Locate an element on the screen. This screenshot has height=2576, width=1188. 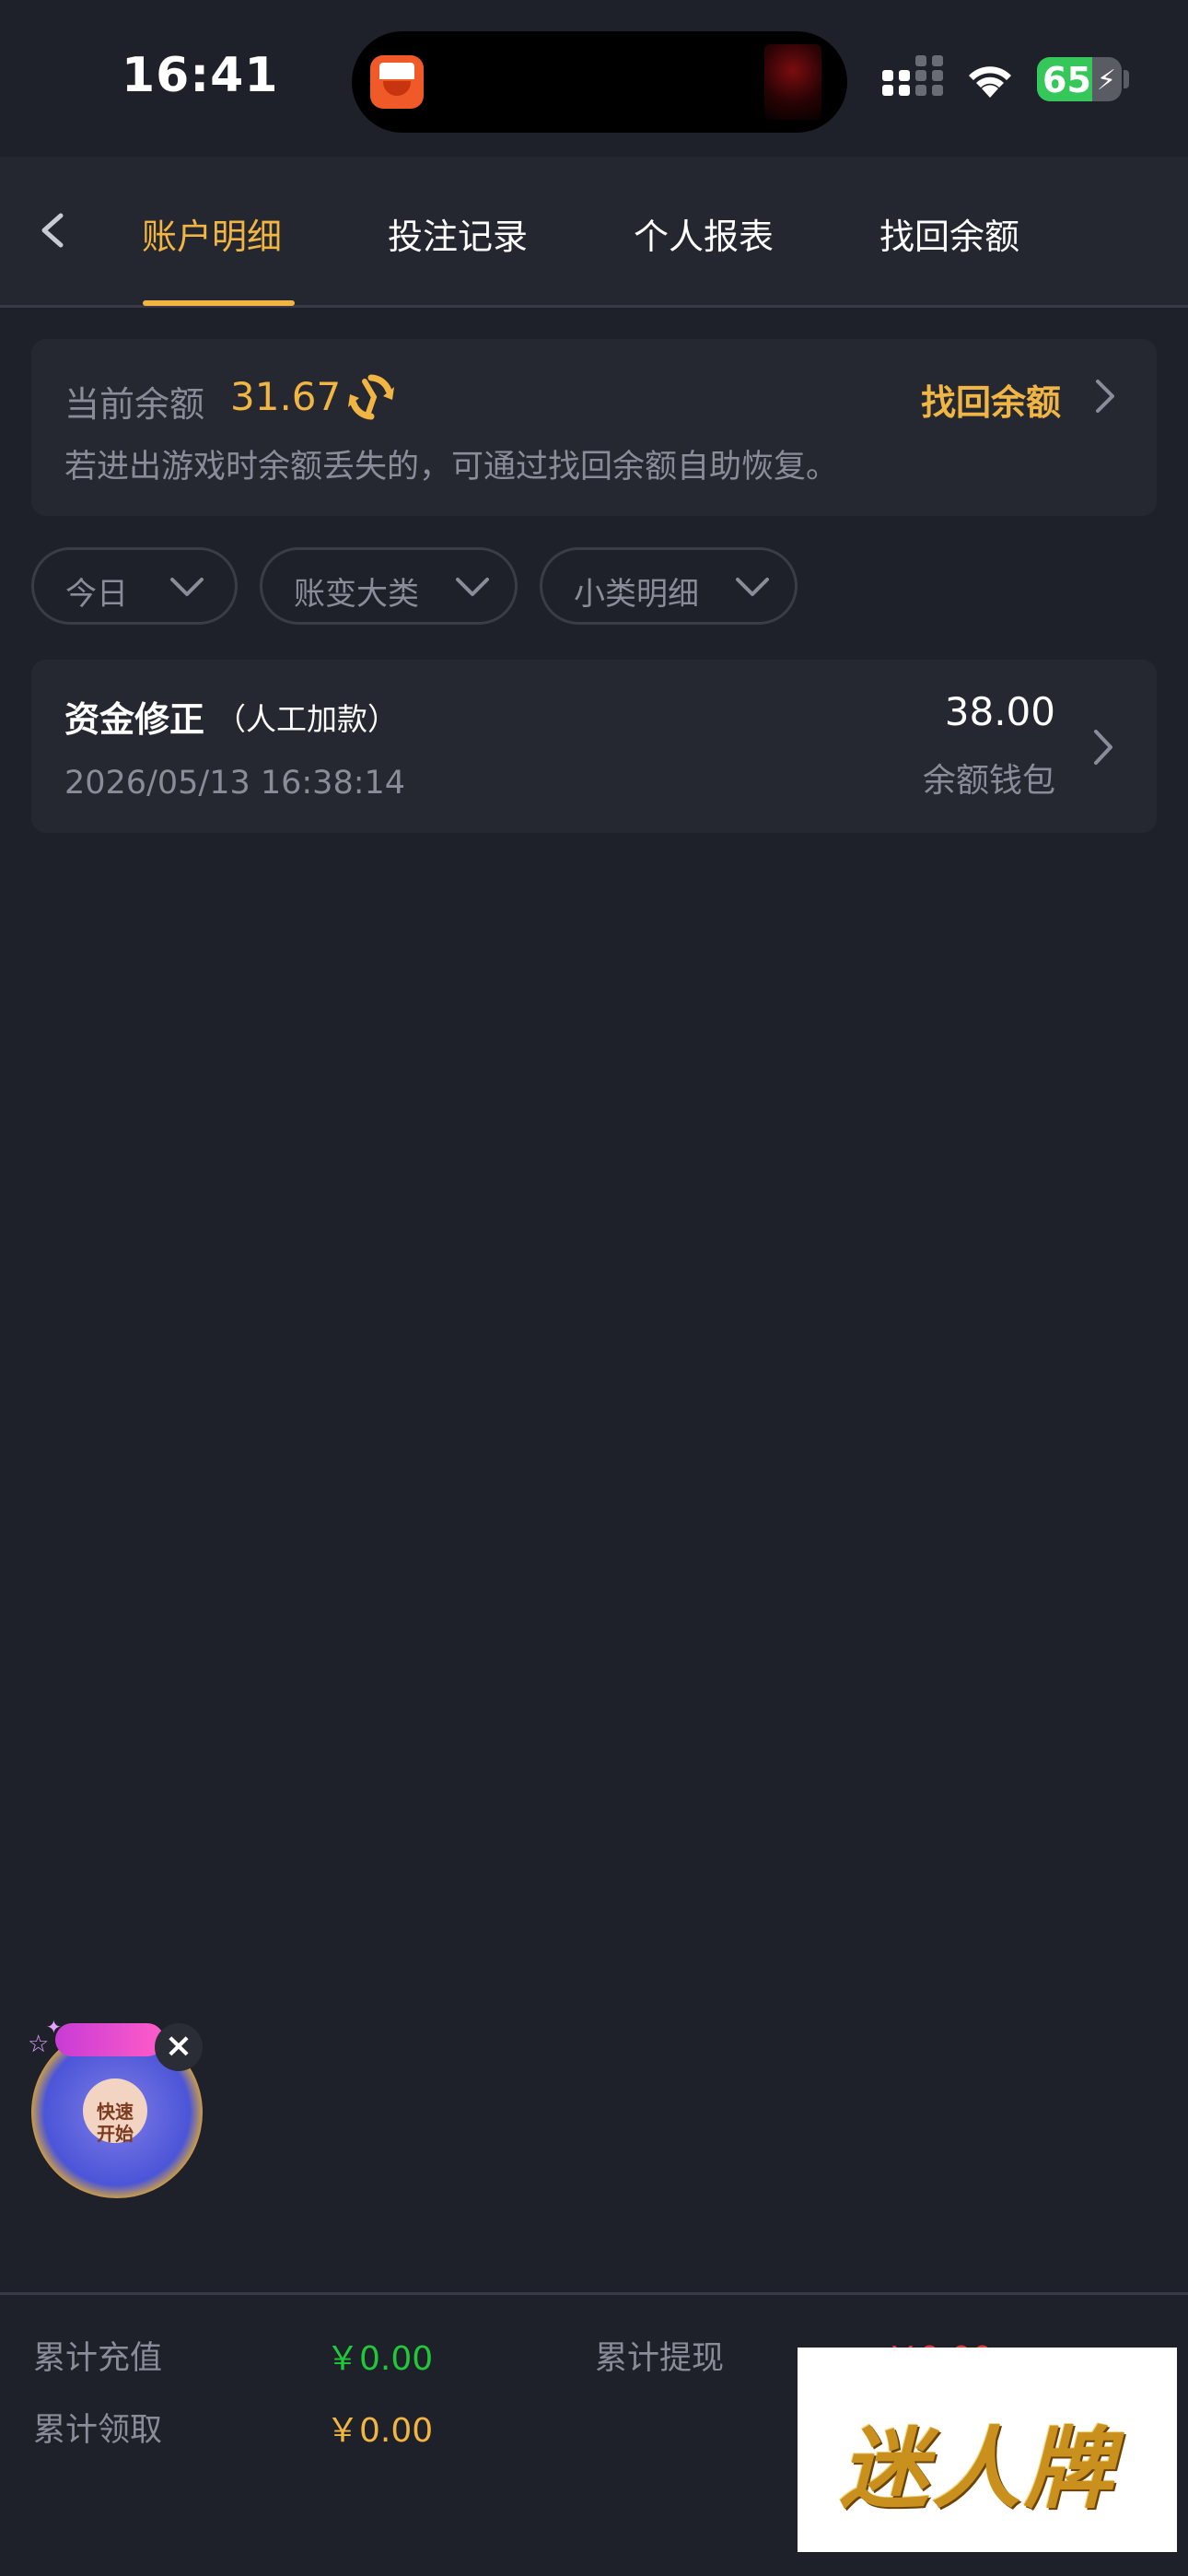
refresh-icon is located at coordinates (371, 397).